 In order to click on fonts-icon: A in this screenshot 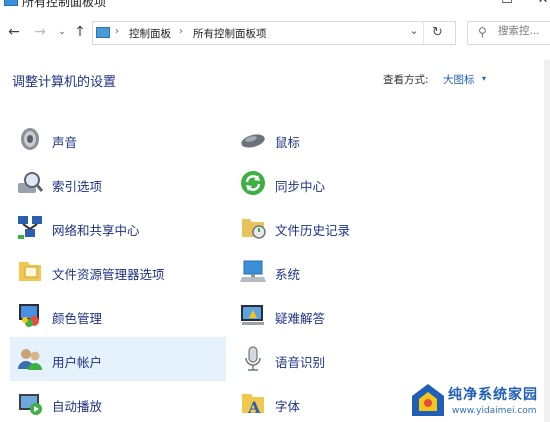, I will do `click(253, 405)`.